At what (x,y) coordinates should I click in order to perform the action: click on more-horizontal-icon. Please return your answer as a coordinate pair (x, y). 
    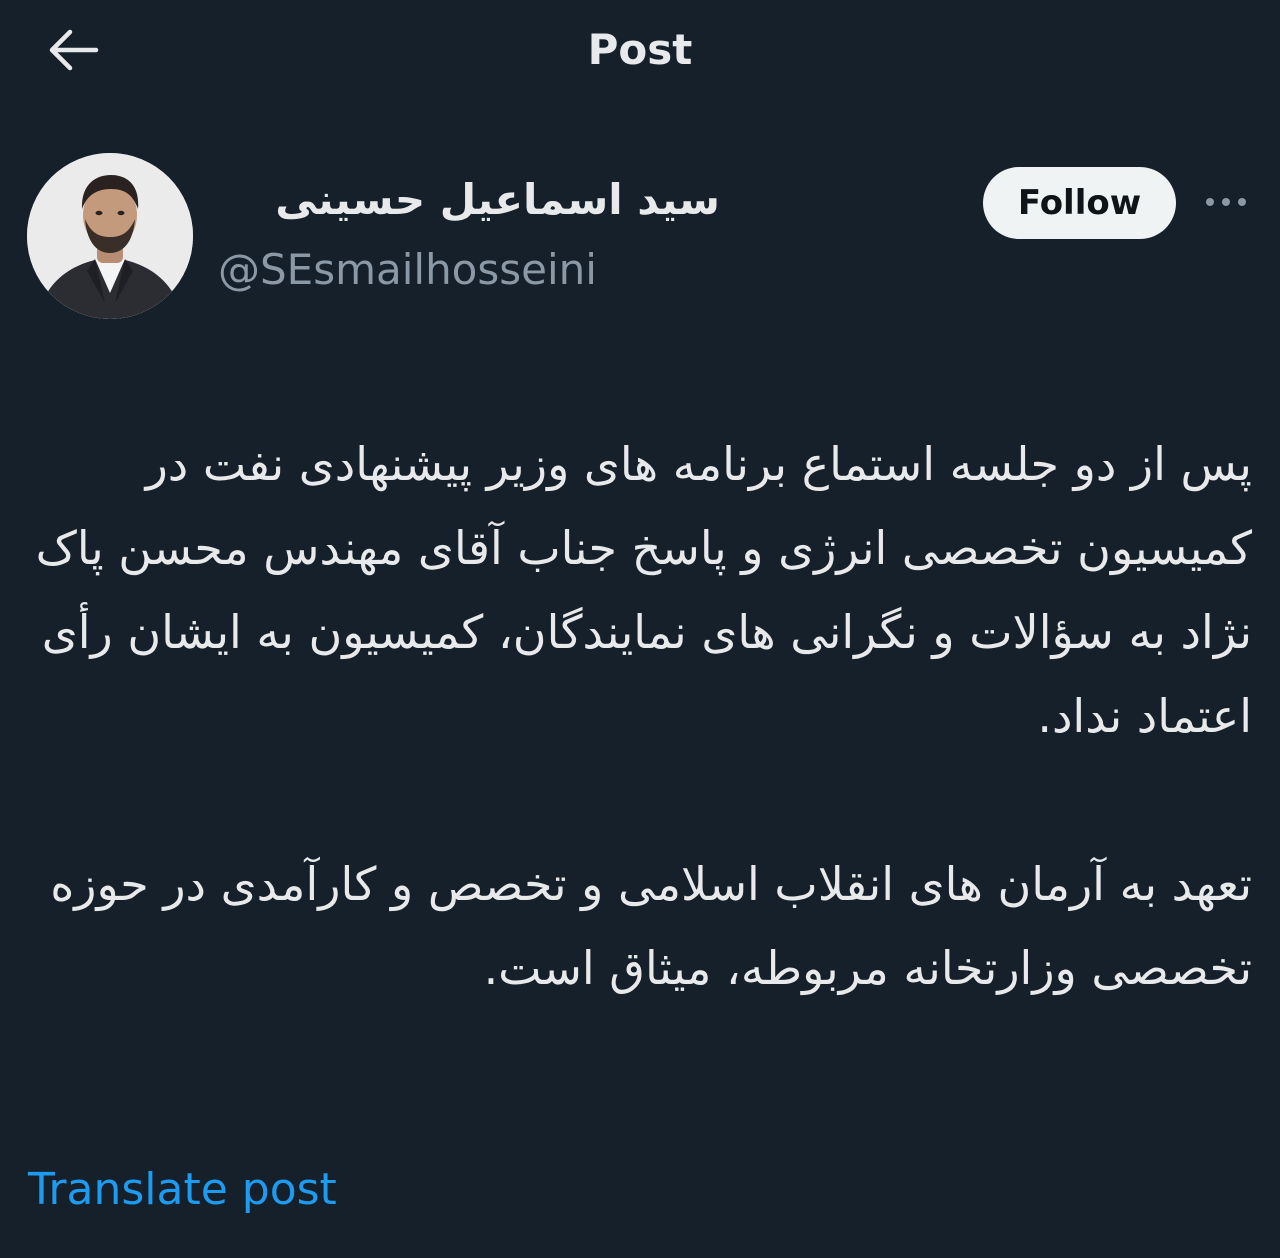
    Looking at the image, I should click on (1226, 202).